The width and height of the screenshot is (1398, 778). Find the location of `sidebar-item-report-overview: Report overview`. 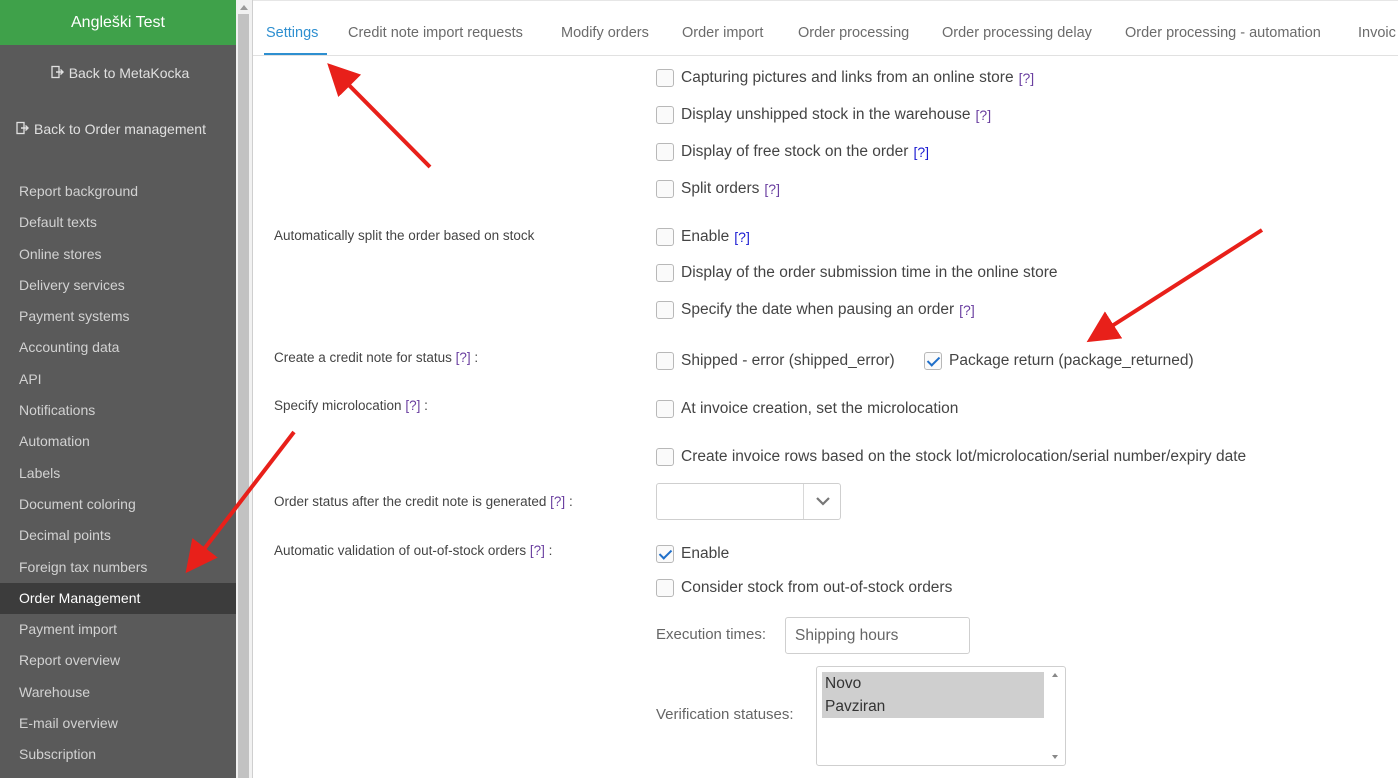

sidebar-item-report-overview: Report overview is located at coordinates (118, 660).